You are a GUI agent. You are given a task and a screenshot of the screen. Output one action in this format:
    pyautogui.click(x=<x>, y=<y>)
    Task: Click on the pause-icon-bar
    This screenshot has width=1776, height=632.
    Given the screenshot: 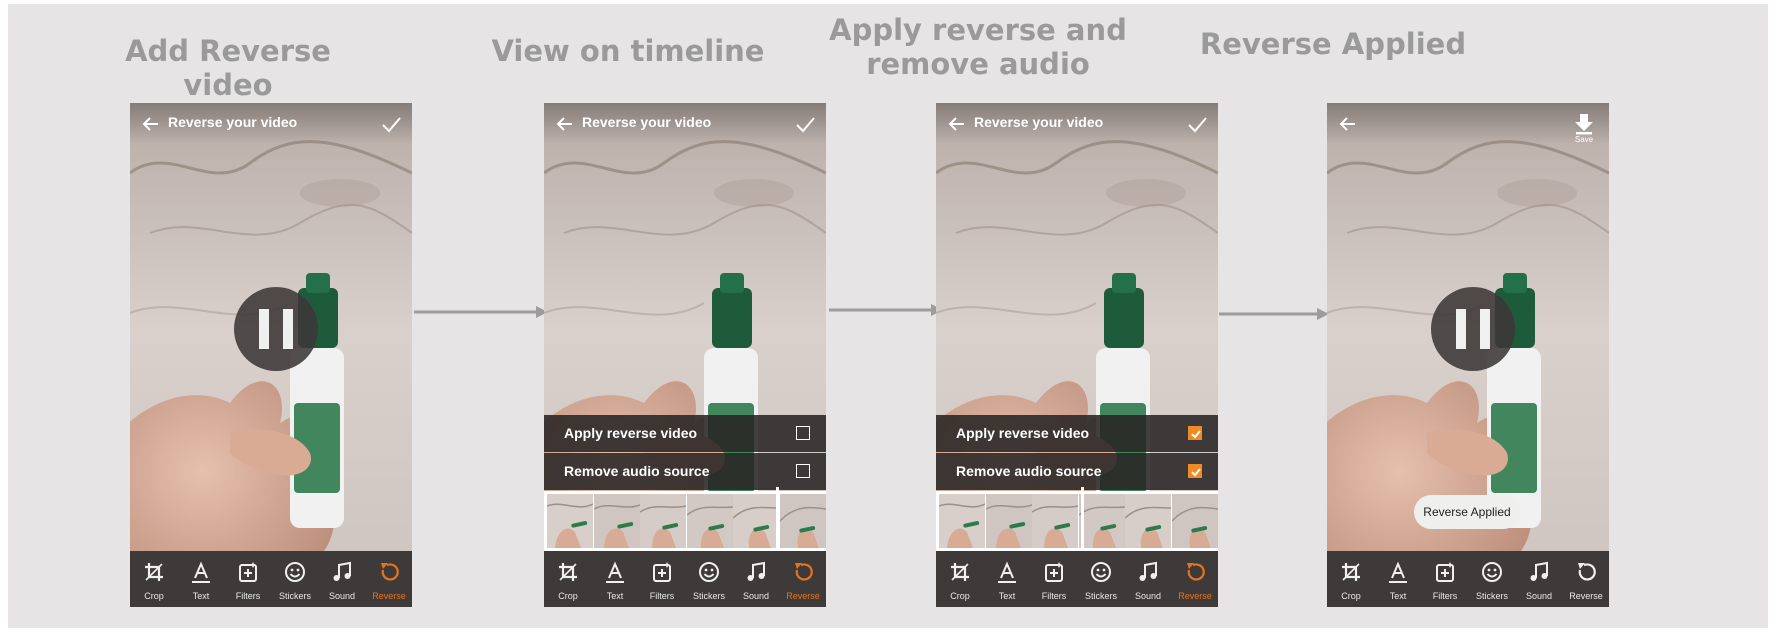 What is the action you would take?
    pyautogui.click(x=264, y=329)
    